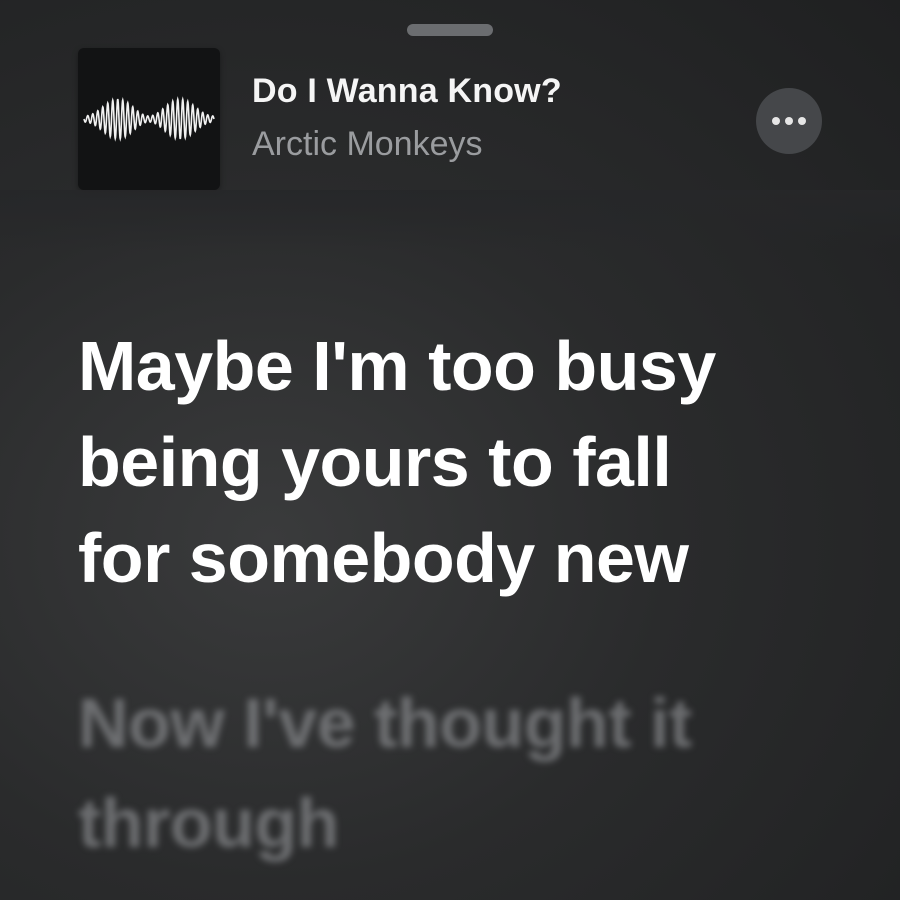  I want to click on album-artwork, so click(149, 119).